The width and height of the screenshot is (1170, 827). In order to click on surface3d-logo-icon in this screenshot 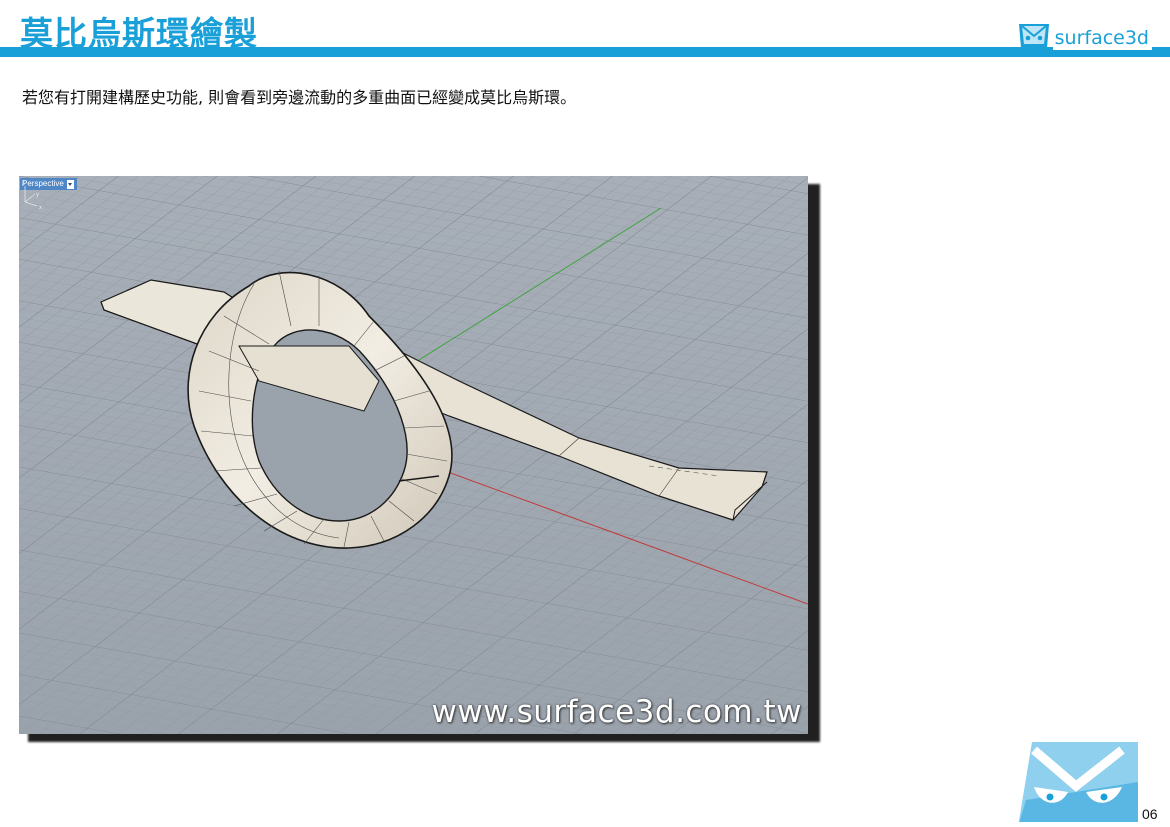, I will do `click(1033, 36)`.